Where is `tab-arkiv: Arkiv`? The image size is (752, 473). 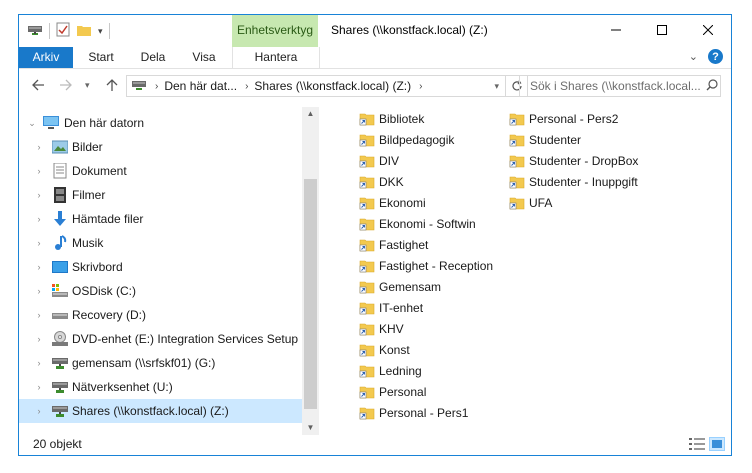
tab-arkiv: Arkiv is located at coordinates (46, 57).